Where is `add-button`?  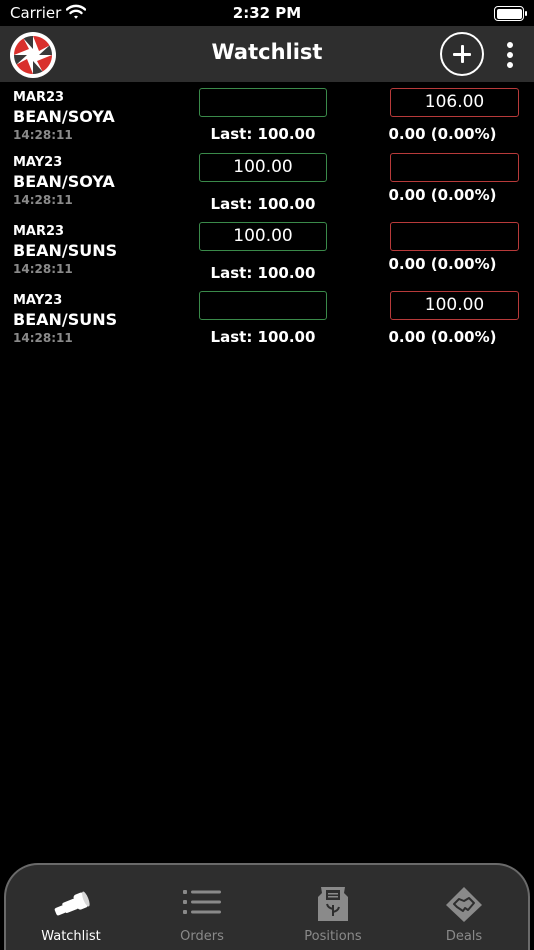 add-button is located at coordinates (462, 54).